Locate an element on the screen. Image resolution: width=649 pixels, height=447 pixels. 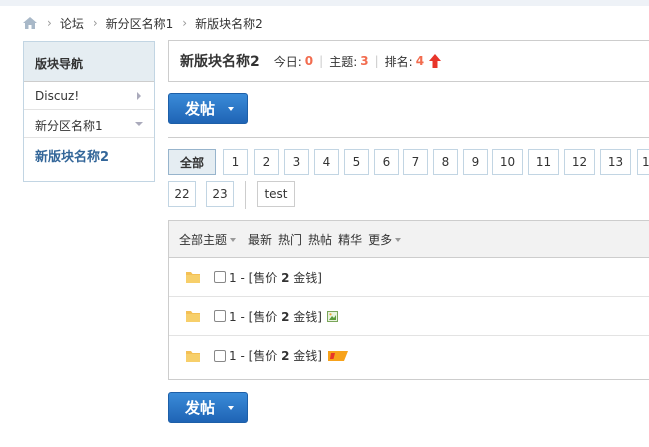
filter-all: 全部 is located at coordinates (192, 162).